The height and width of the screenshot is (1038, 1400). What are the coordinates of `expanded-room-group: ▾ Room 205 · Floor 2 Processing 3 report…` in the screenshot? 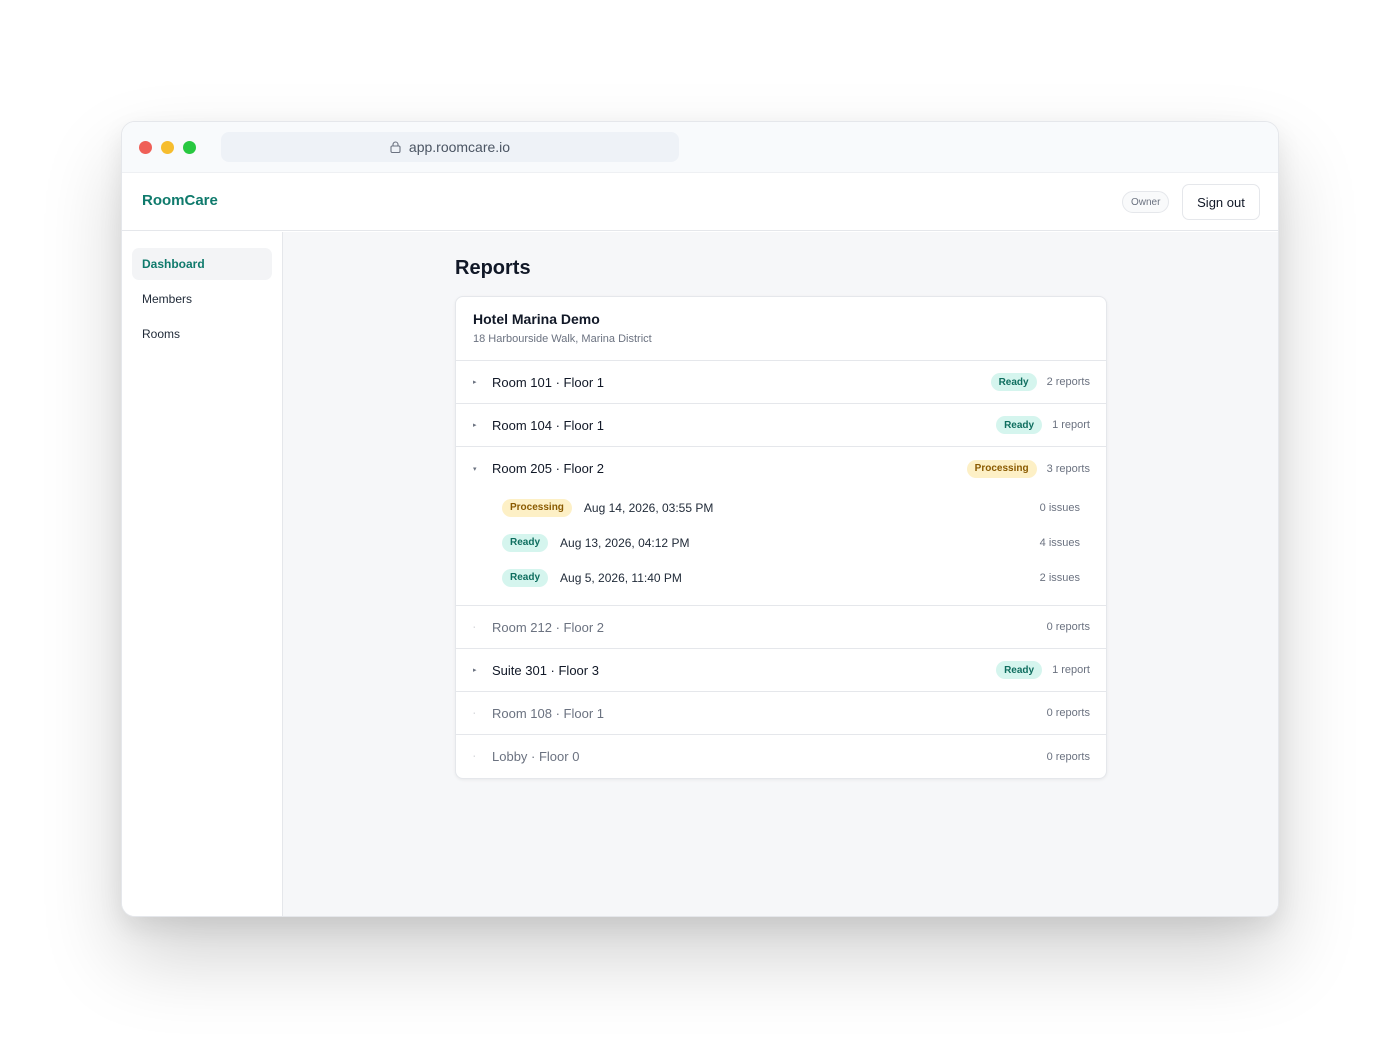 It's located at (781, 526).